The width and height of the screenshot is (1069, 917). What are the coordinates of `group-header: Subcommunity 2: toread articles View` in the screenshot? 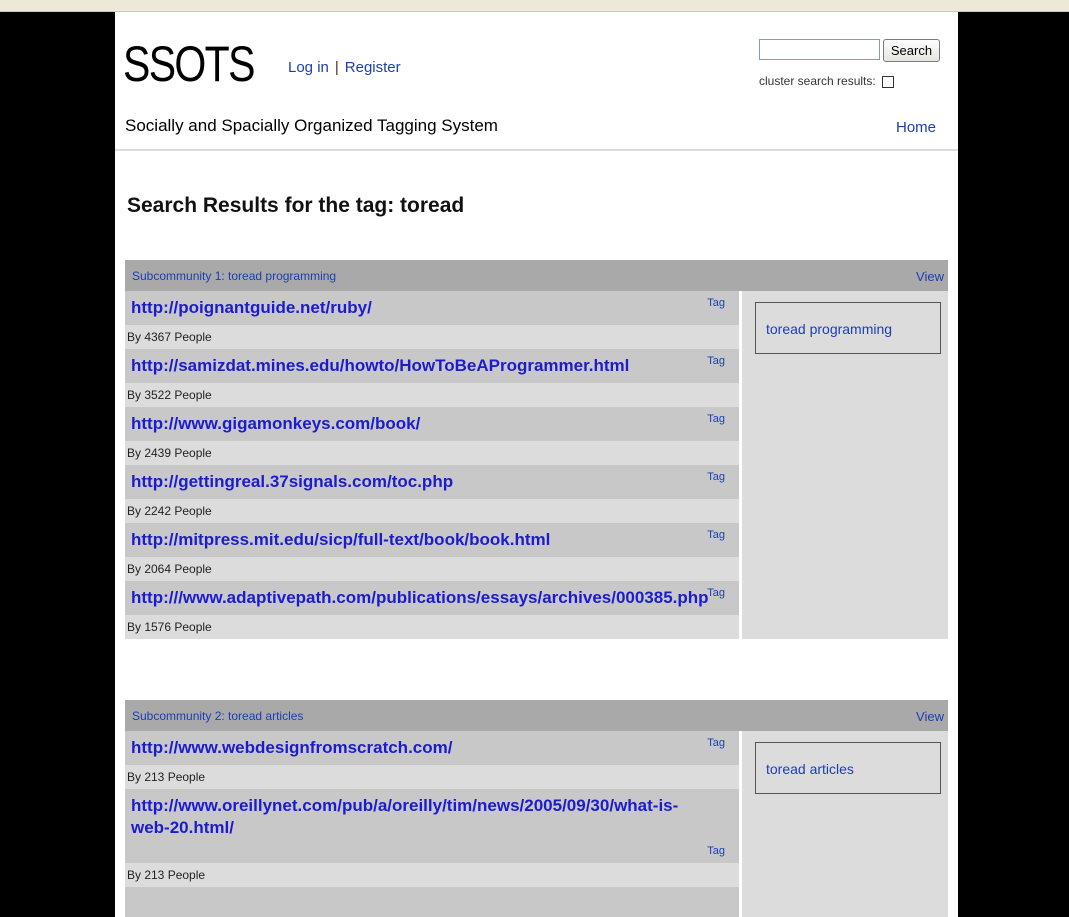 It's located at (536, 715).